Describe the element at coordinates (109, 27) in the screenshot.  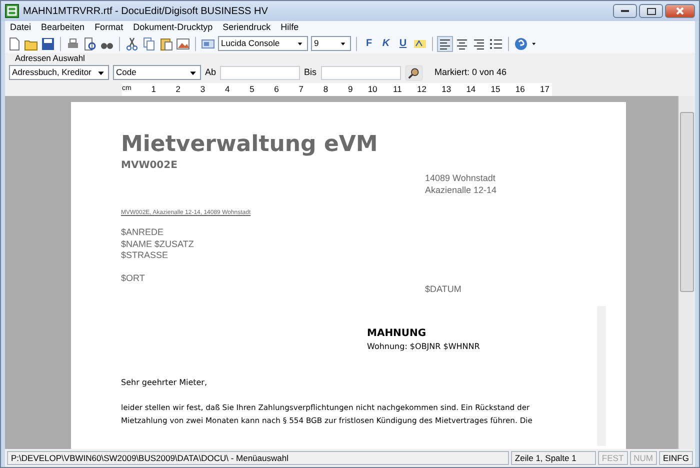
I see `menu-item: Format` at that location.